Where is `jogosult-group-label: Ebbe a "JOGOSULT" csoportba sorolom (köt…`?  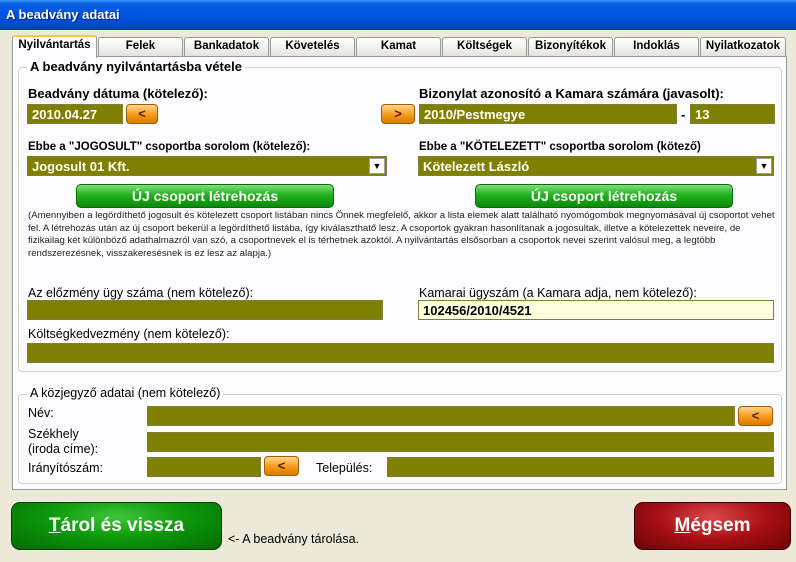 jogosult-group-label: Ebbe a "JOGOSULT" csoportba sorolom (köt… is located at coordinates (169, 147).